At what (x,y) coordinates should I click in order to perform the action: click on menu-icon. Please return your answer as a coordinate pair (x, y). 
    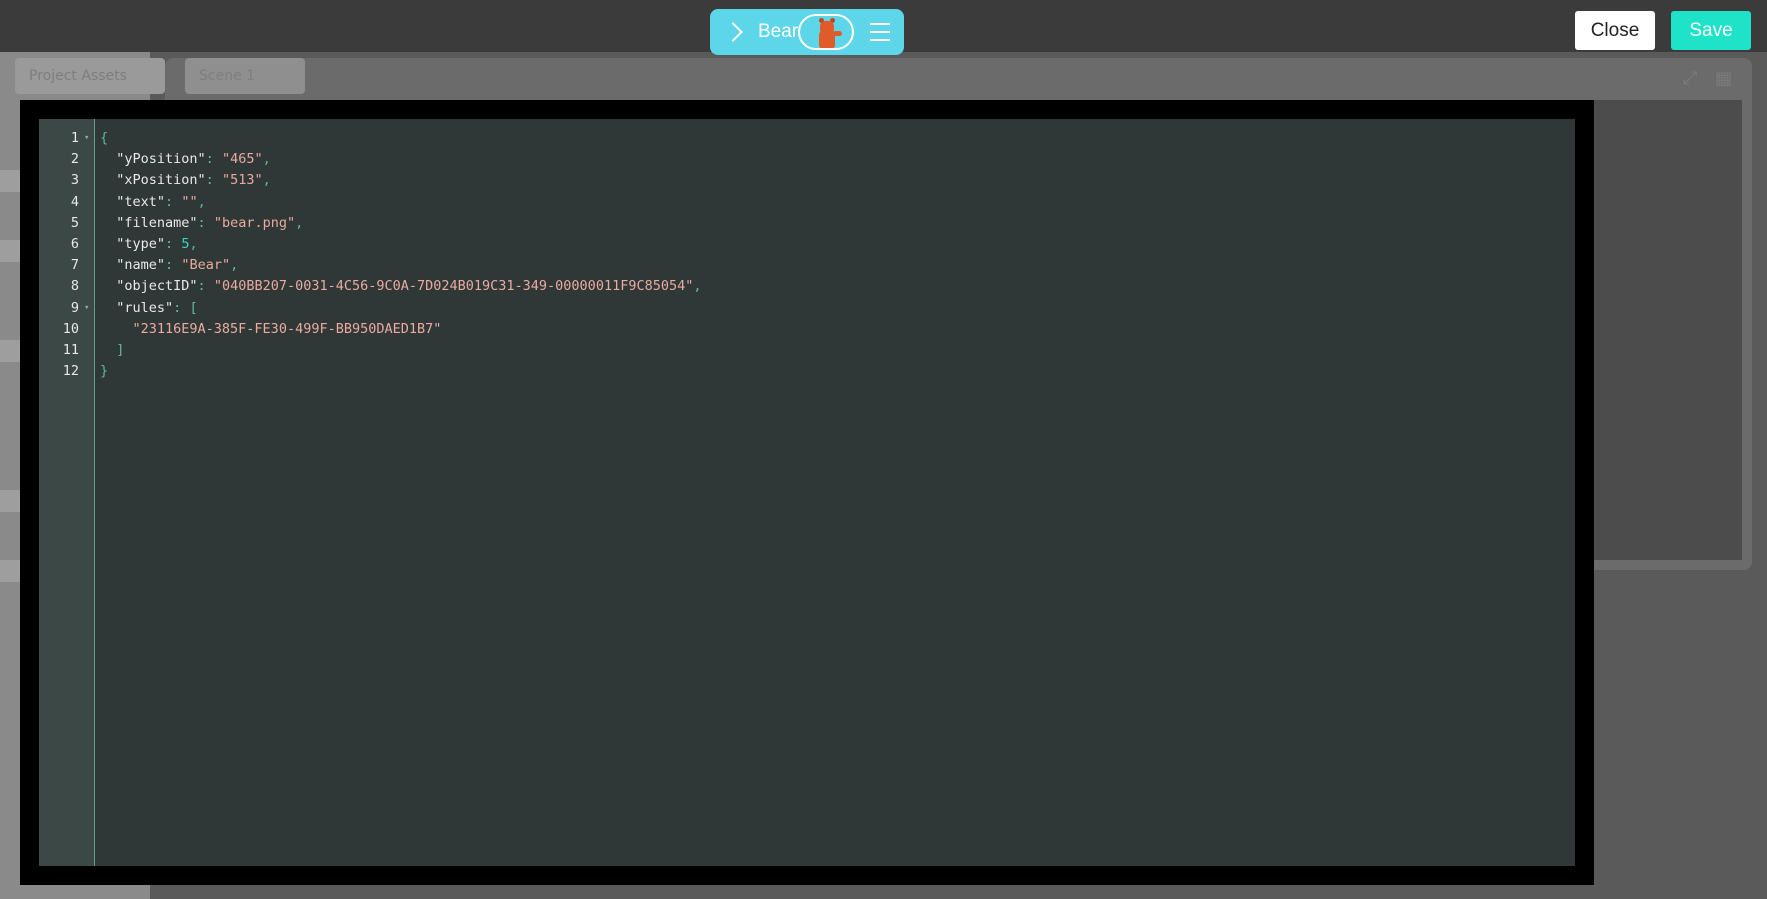
    Looking at the image, I should click on (880, 32).